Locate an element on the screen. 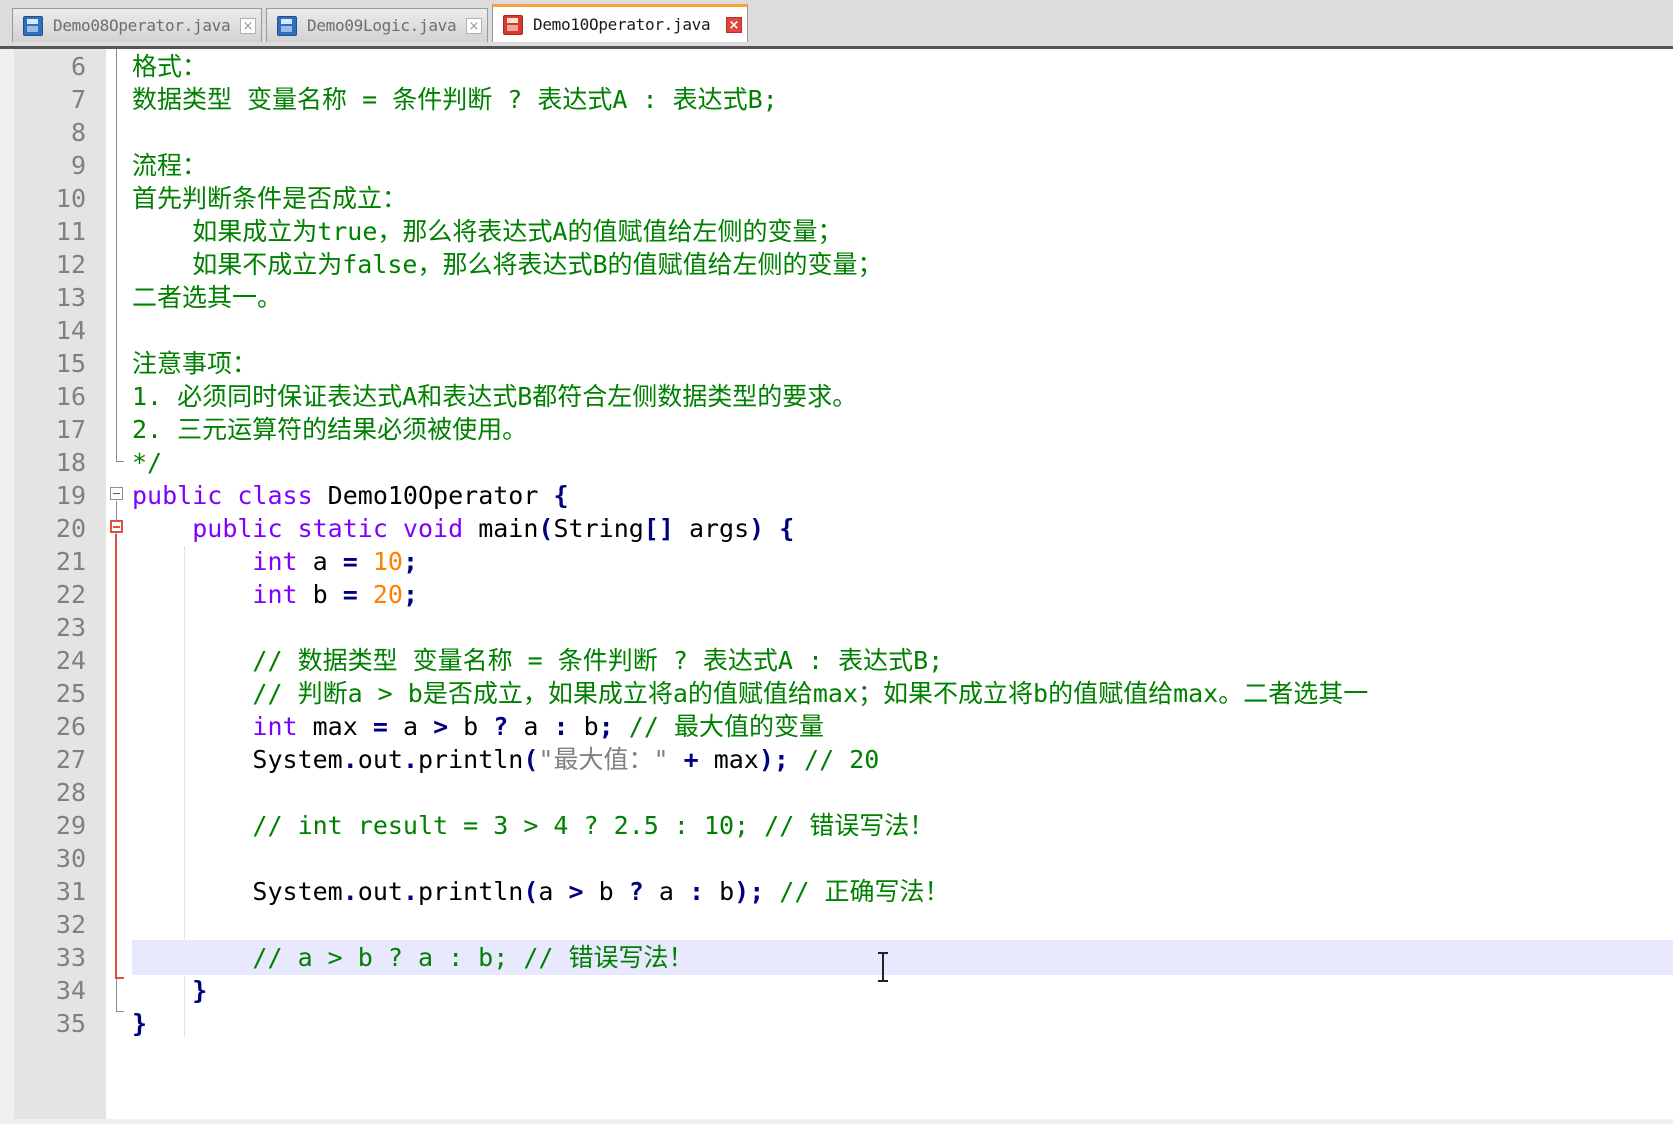 The width and height of the screenshot is (1673, 1124). code-line: 13 二者选其一。 is located at coordinates (843, 297).